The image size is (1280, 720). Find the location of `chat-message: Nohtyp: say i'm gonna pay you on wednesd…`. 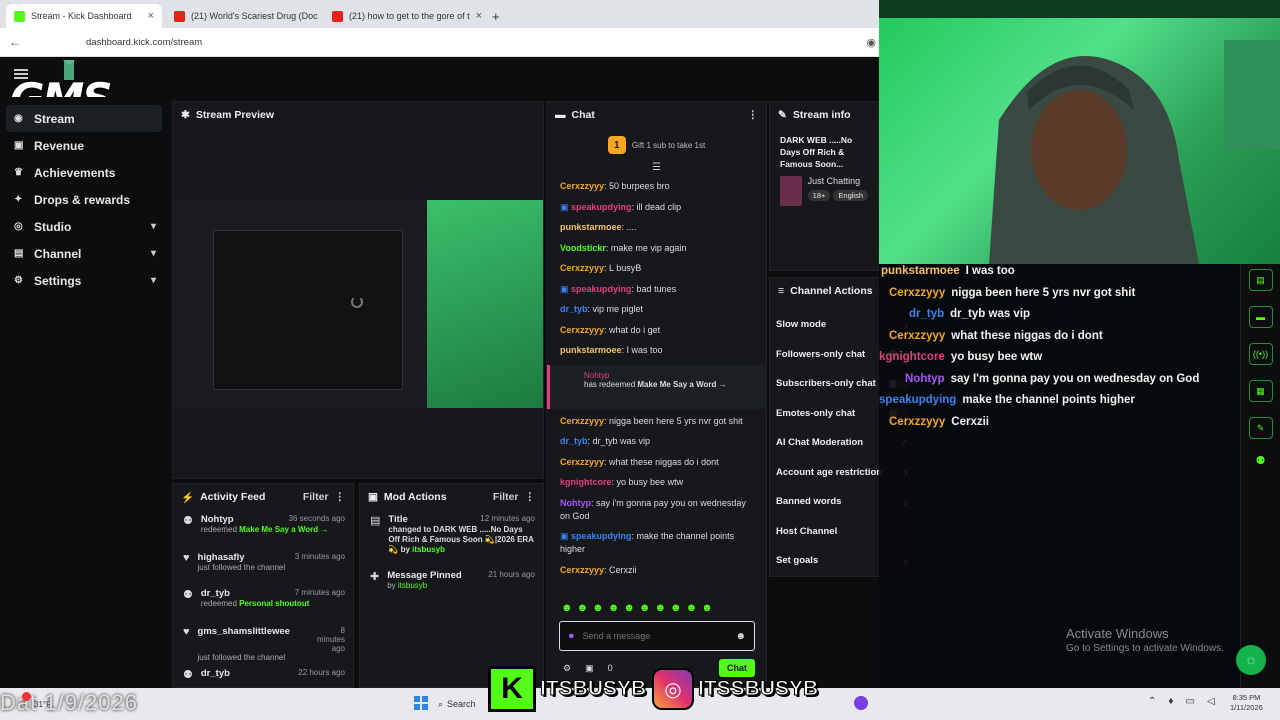

chat-message: Nohtyp: say i'm gonna pay you on wednesd… is located at coordinates (657, 510).